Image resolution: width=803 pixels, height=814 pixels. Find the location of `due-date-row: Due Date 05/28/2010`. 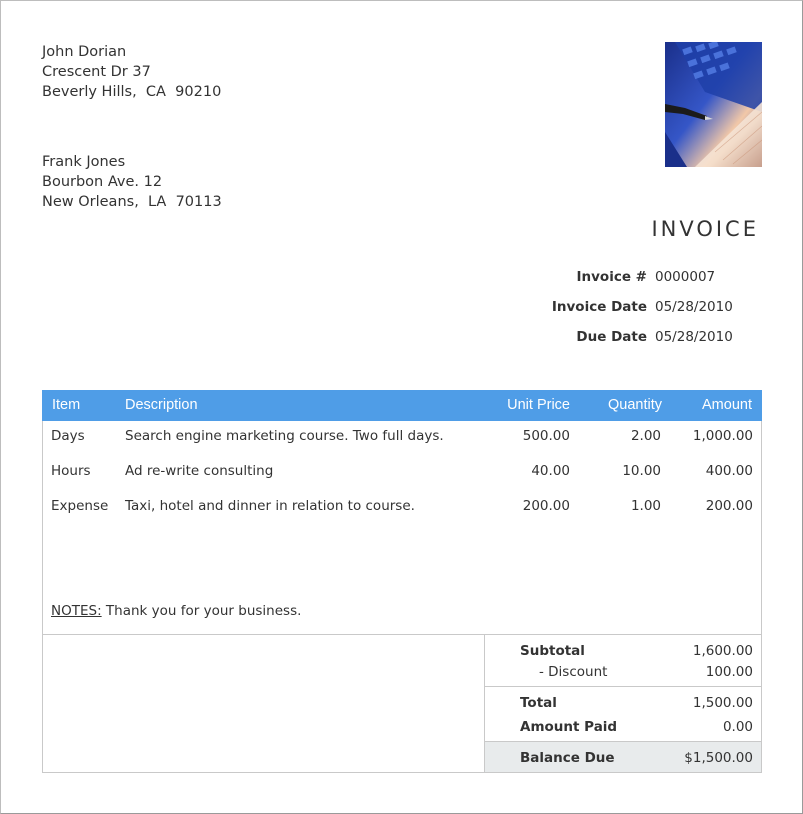

due-date-row: Due Date 05/28/2010 is located at coordinates (636, 342).